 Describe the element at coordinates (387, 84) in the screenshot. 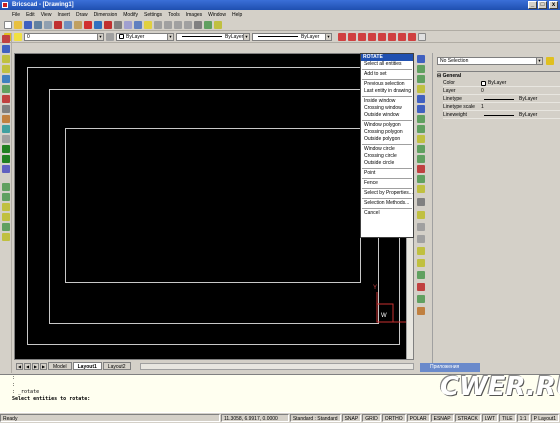

I see `menu-item-previous-selection: Previous selection` at that location.